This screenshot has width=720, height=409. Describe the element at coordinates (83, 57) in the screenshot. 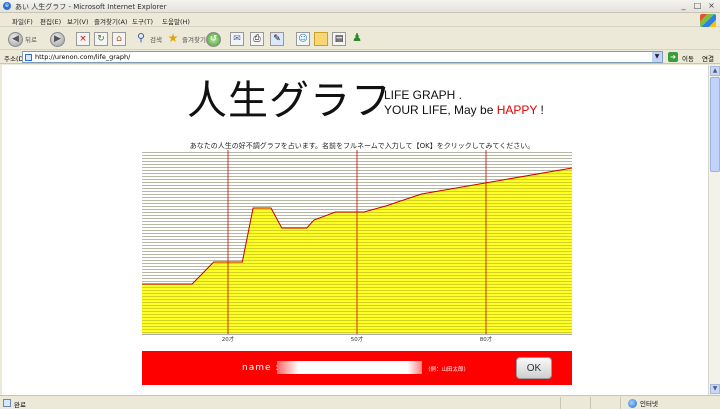

I see `address-url: http://urenon.com/life_graph/` at that location.